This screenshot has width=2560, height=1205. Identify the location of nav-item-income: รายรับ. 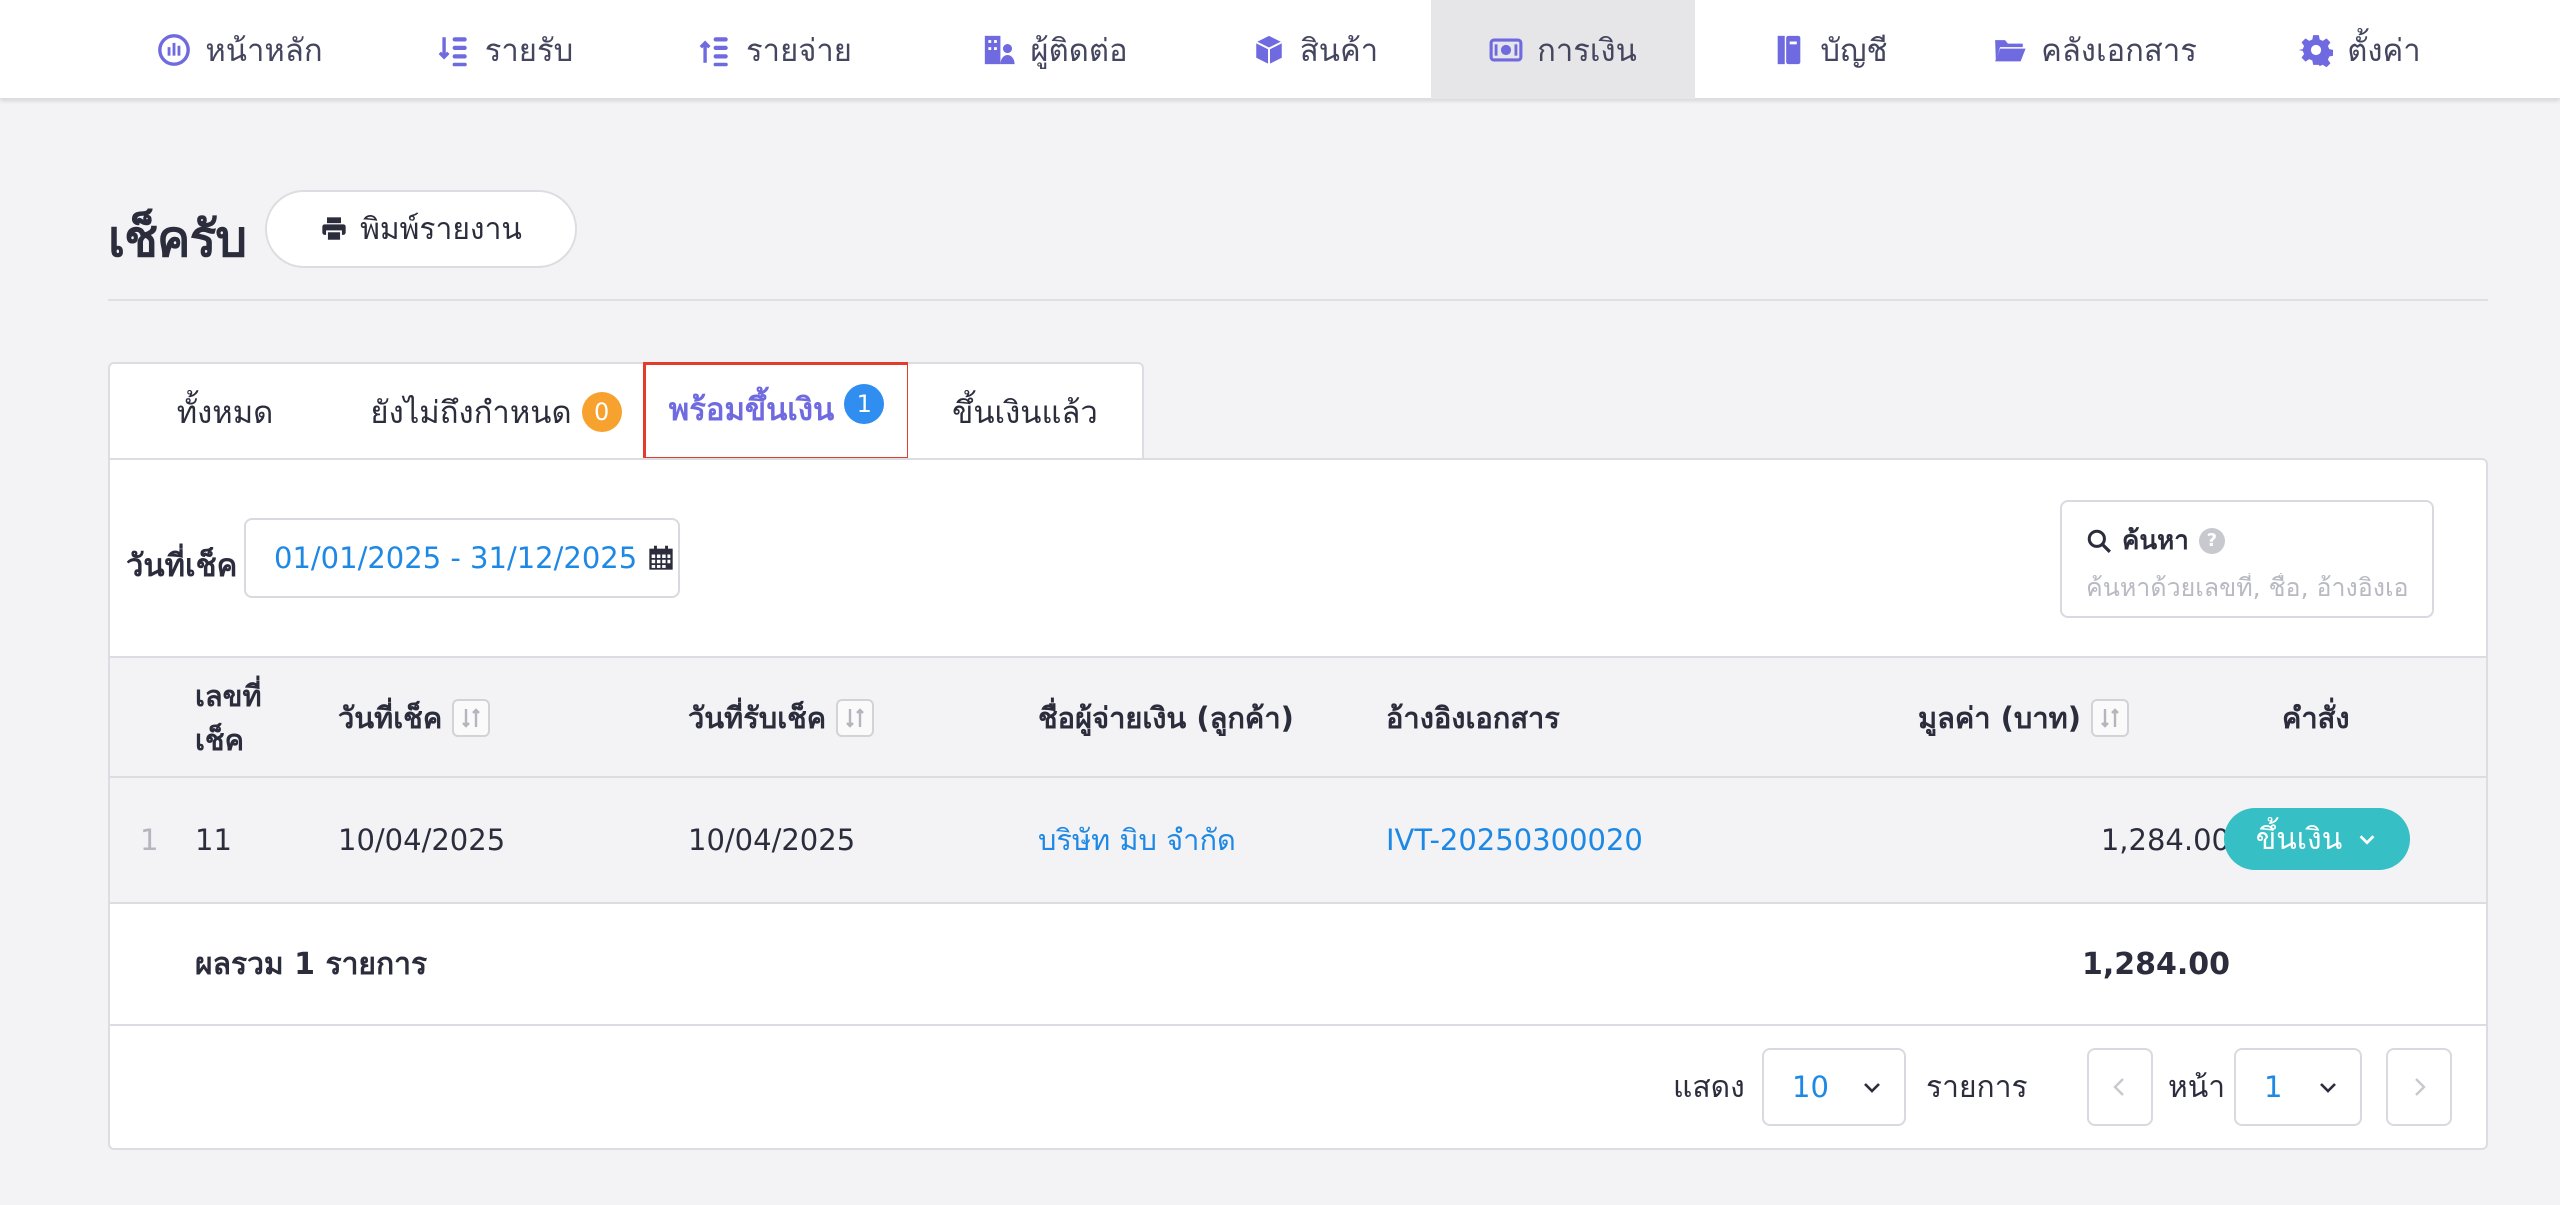
(505, 49).